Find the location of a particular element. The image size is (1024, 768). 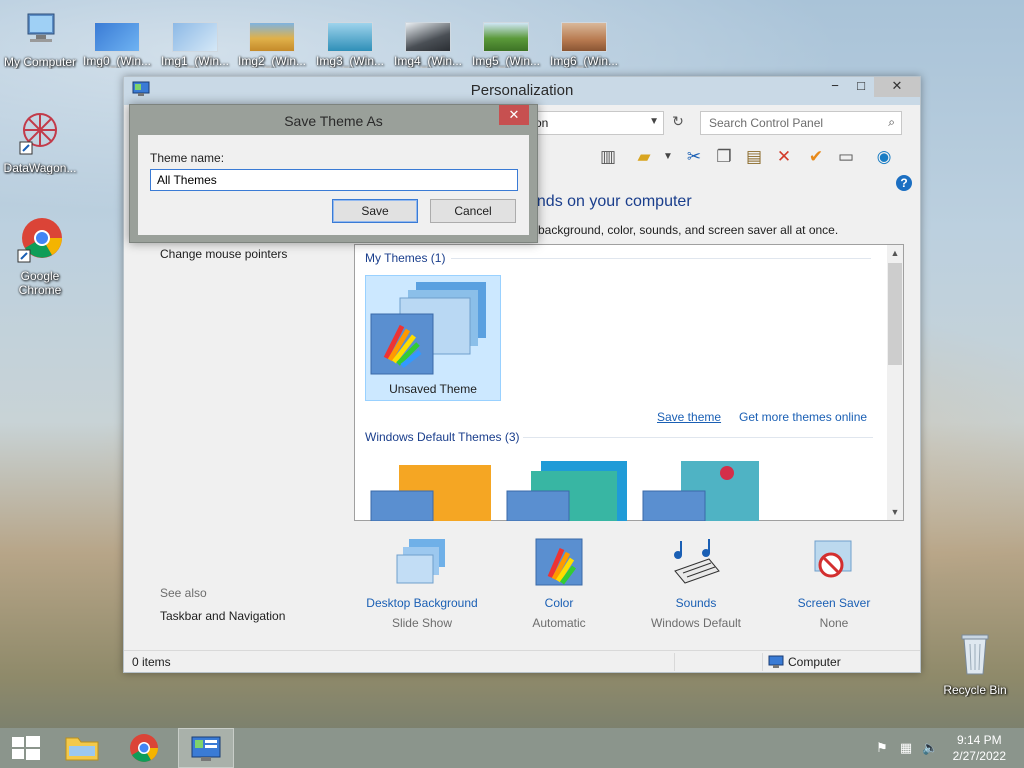

theme-tile-unsaved: Unsaved Theme is located at coordinates (433, 338).